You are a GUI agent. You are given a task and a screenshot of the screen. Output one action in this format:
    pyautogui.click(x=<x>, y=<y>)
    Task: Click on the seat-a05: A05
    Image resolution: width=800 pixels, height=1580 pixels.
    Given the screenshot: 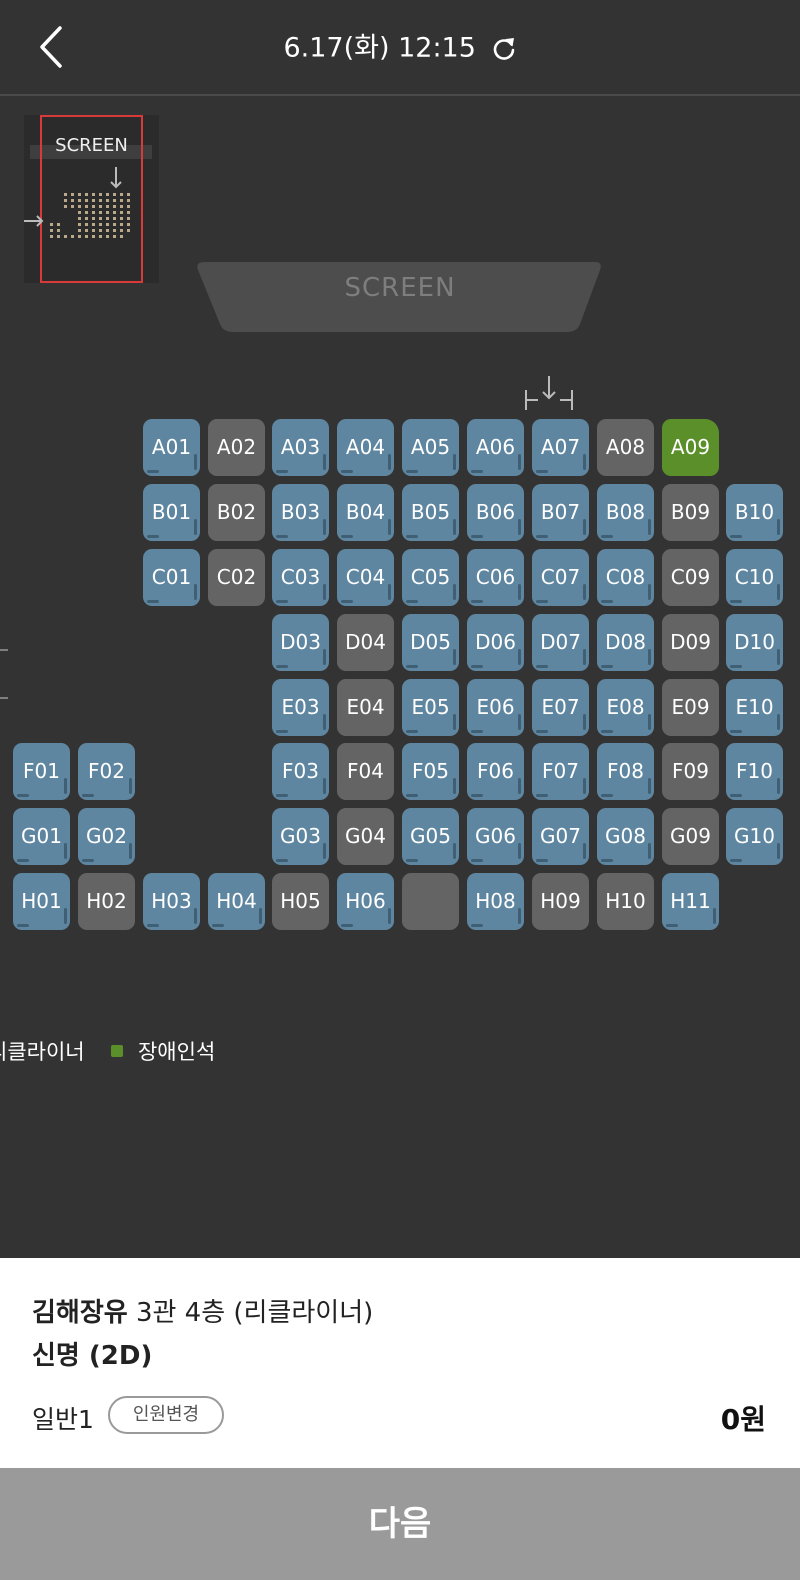 What is the action you would take?
    pyautogui.click(x=430, y=447)
    